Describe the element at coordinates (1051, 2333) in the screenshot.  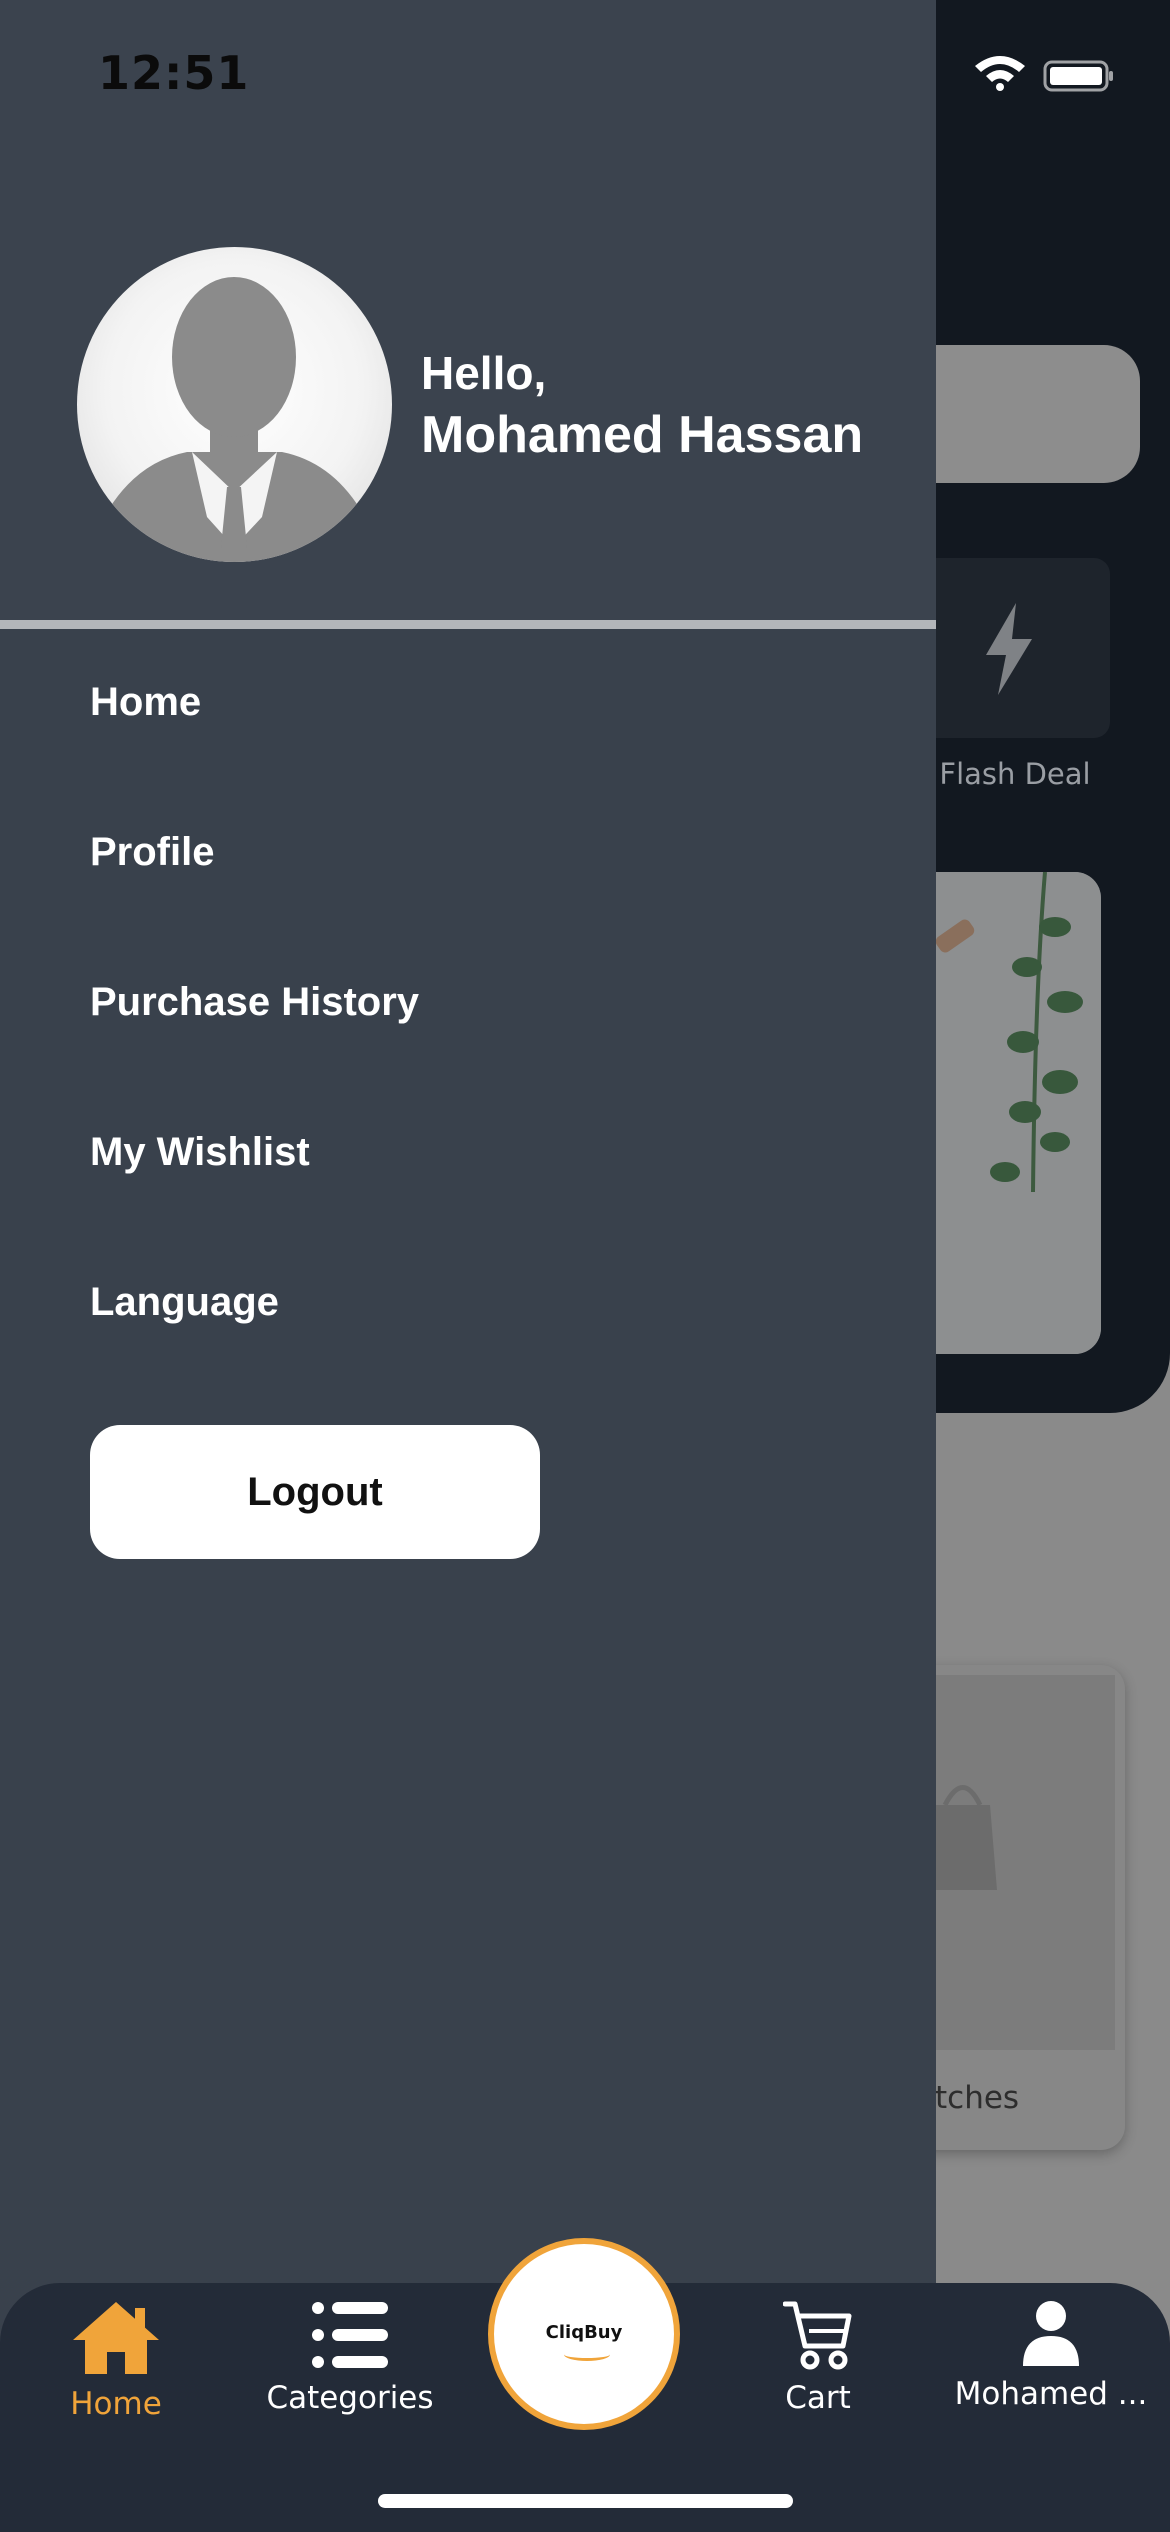
I see `user-icon` at that location.